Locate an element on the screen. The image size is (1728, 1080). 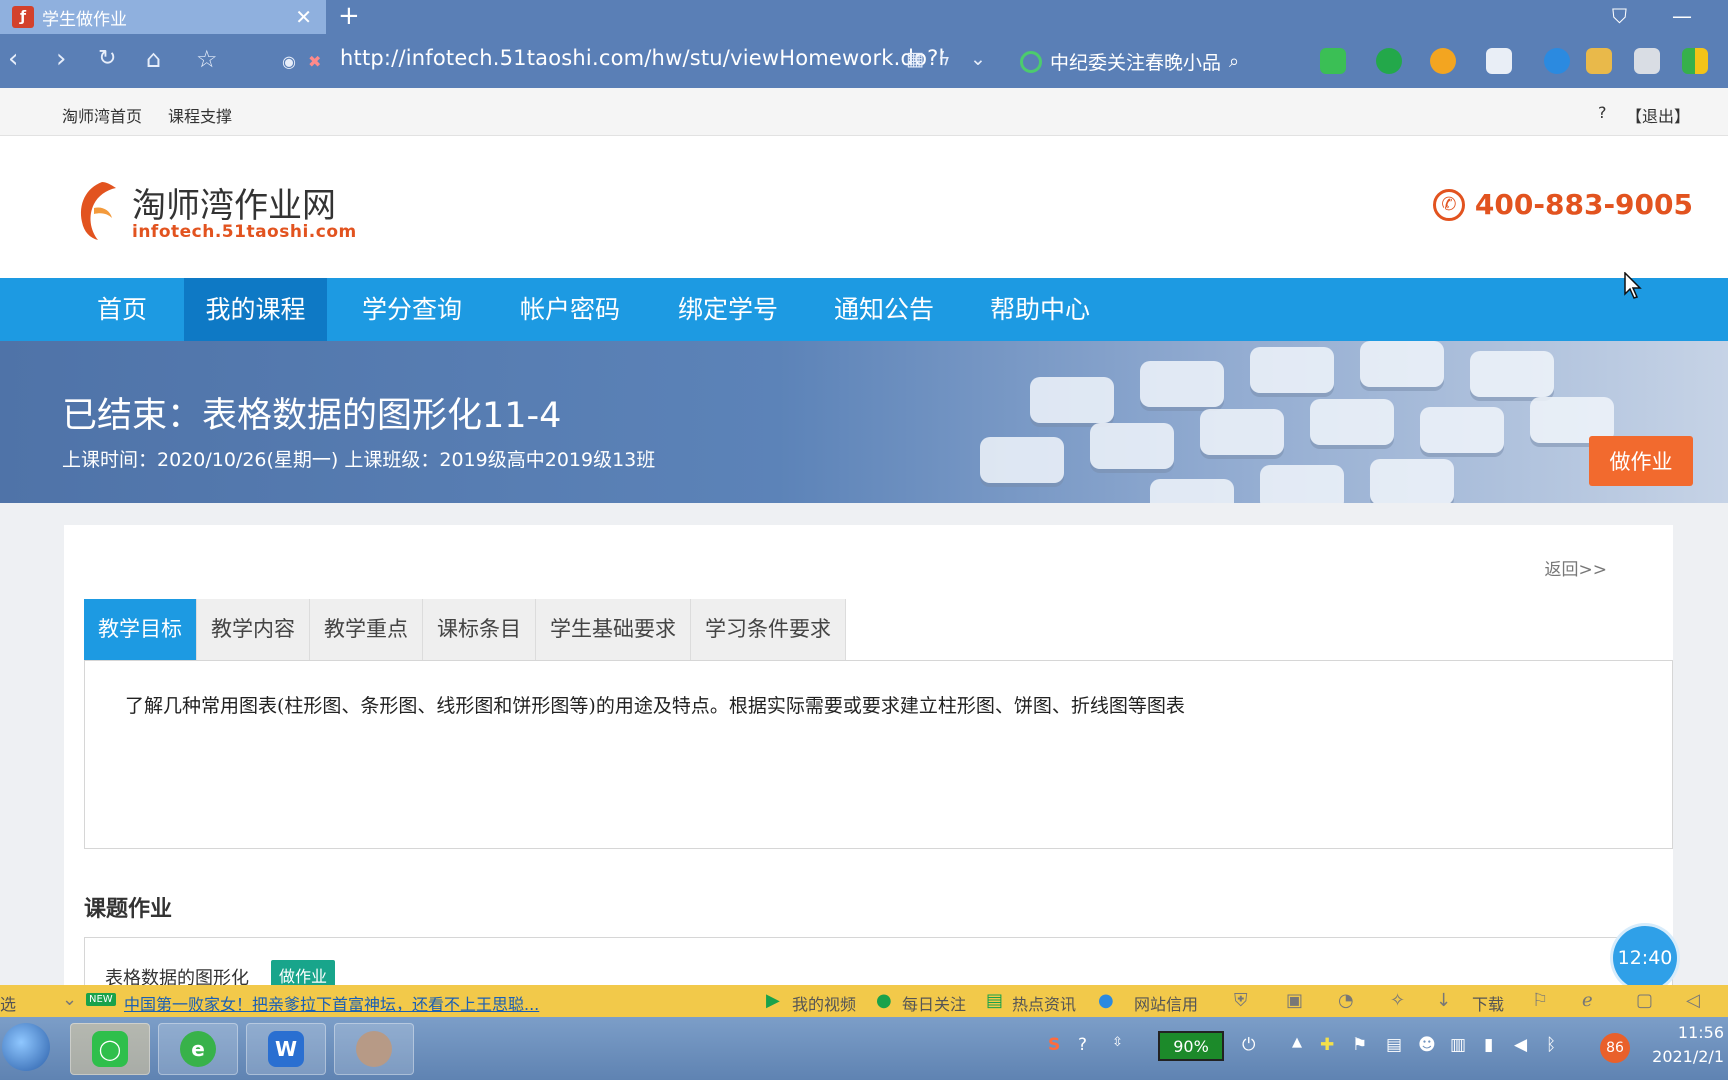
hot-news-link: 热点资讯 is located at coordinates (1044, 1003).